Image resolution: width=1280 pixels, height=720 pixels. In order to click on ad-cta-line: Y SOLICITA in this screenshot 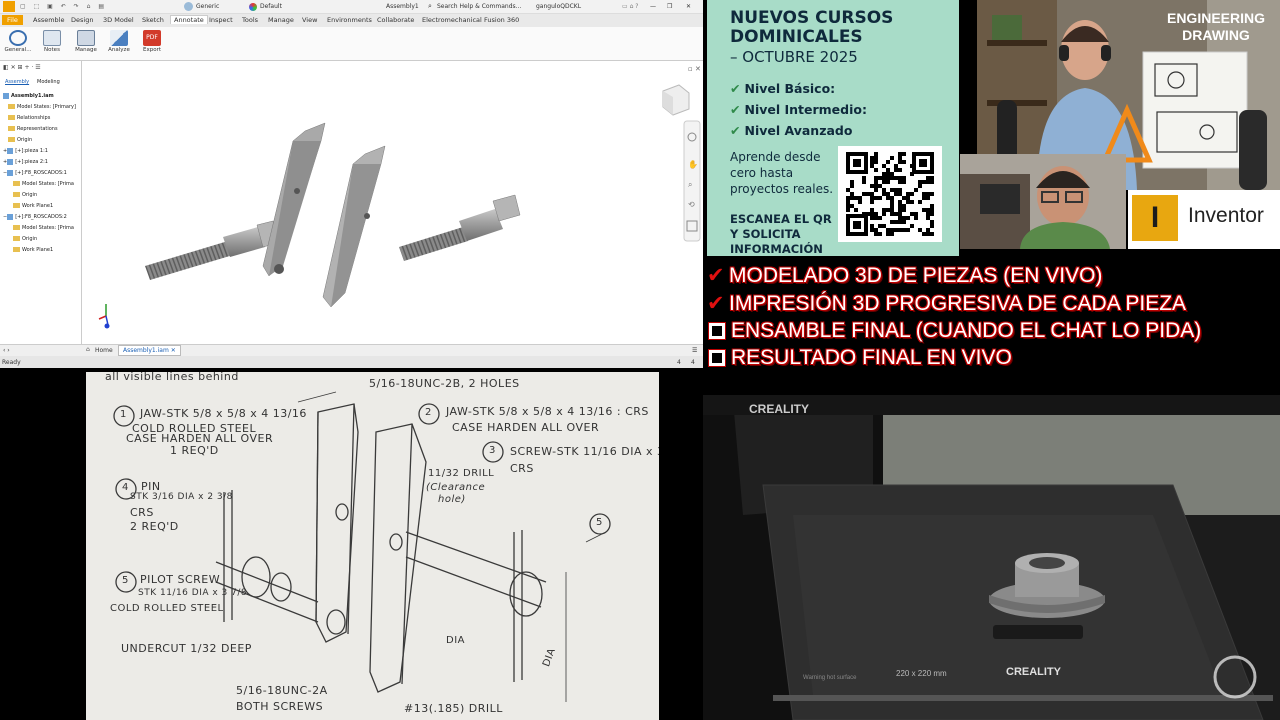, I will do `click(765, 234)`.